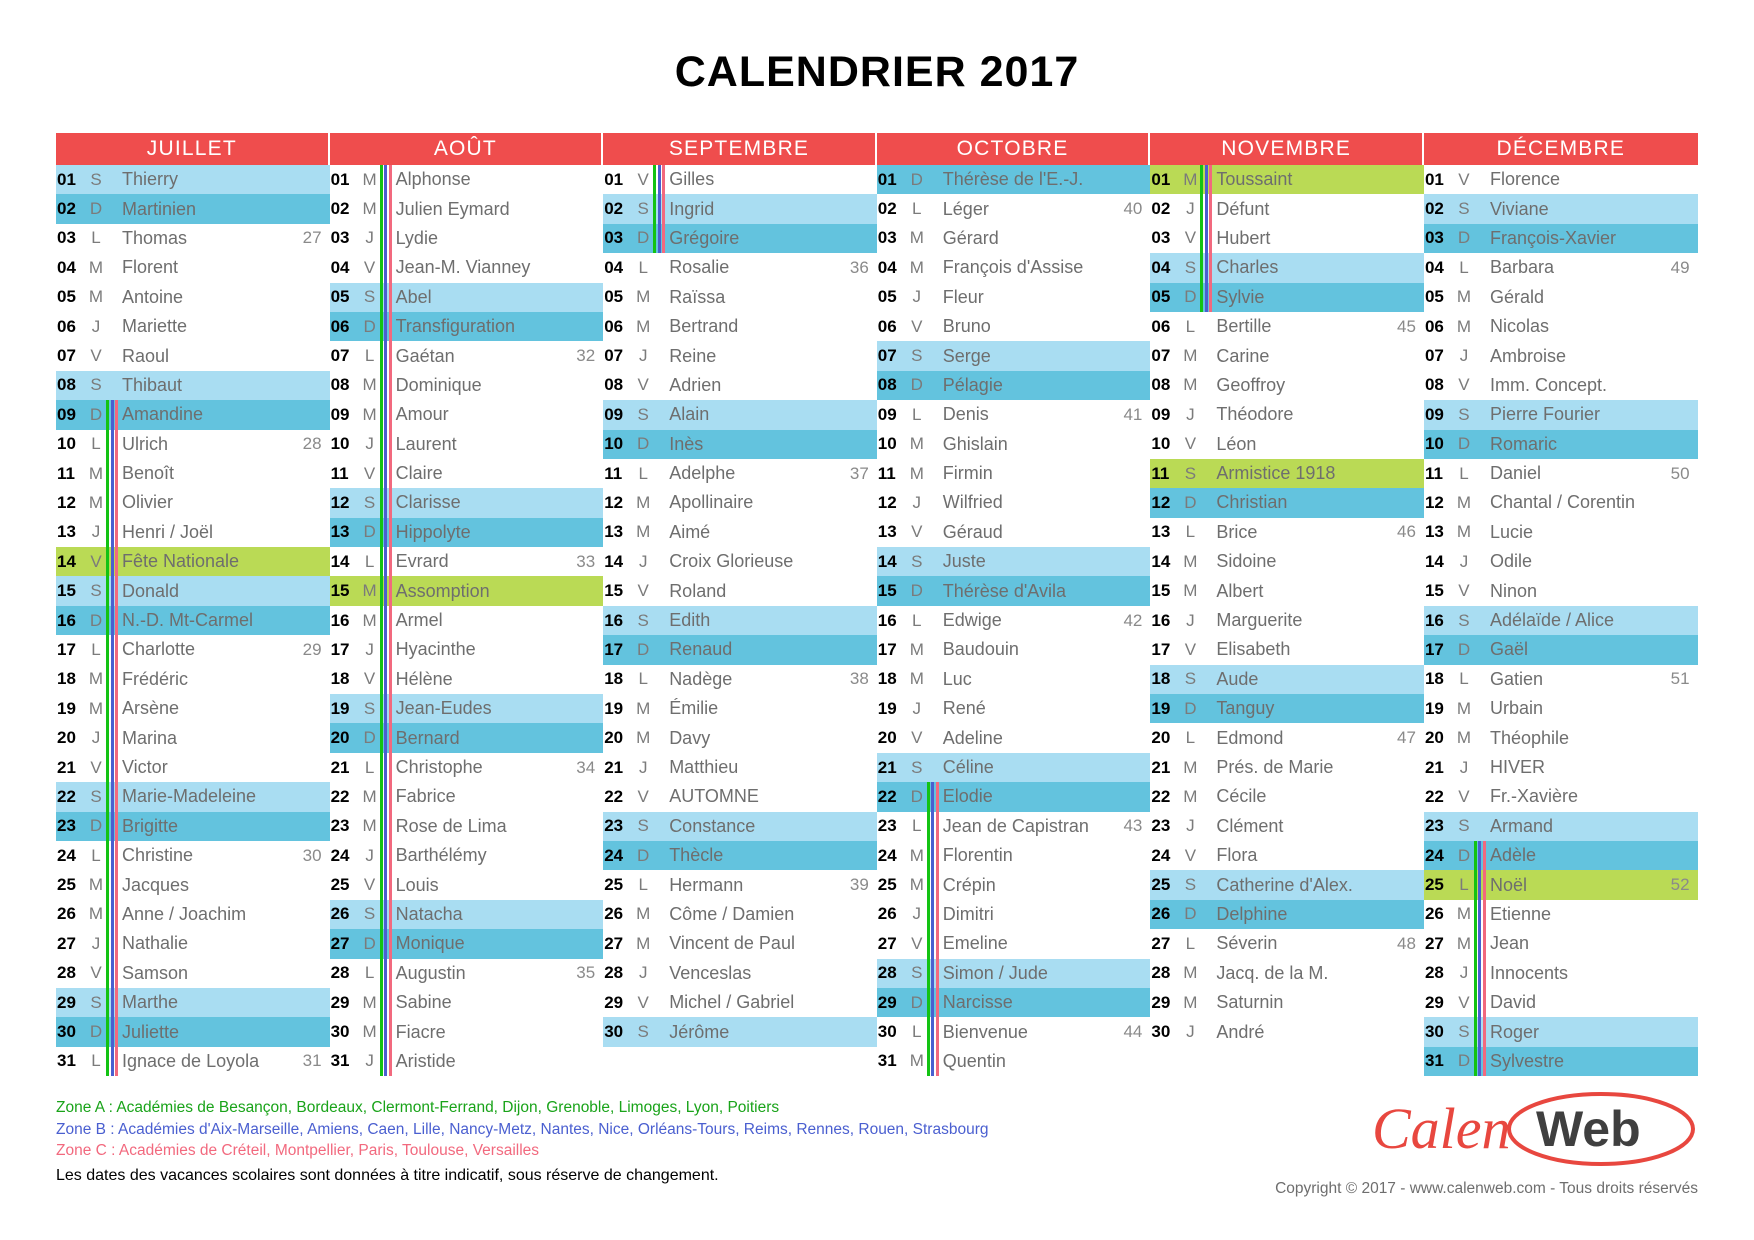  Describe the element at coordinates (193, 649) in the screenshot. I see `day-row: 17 L Charlotte 29` at that location.